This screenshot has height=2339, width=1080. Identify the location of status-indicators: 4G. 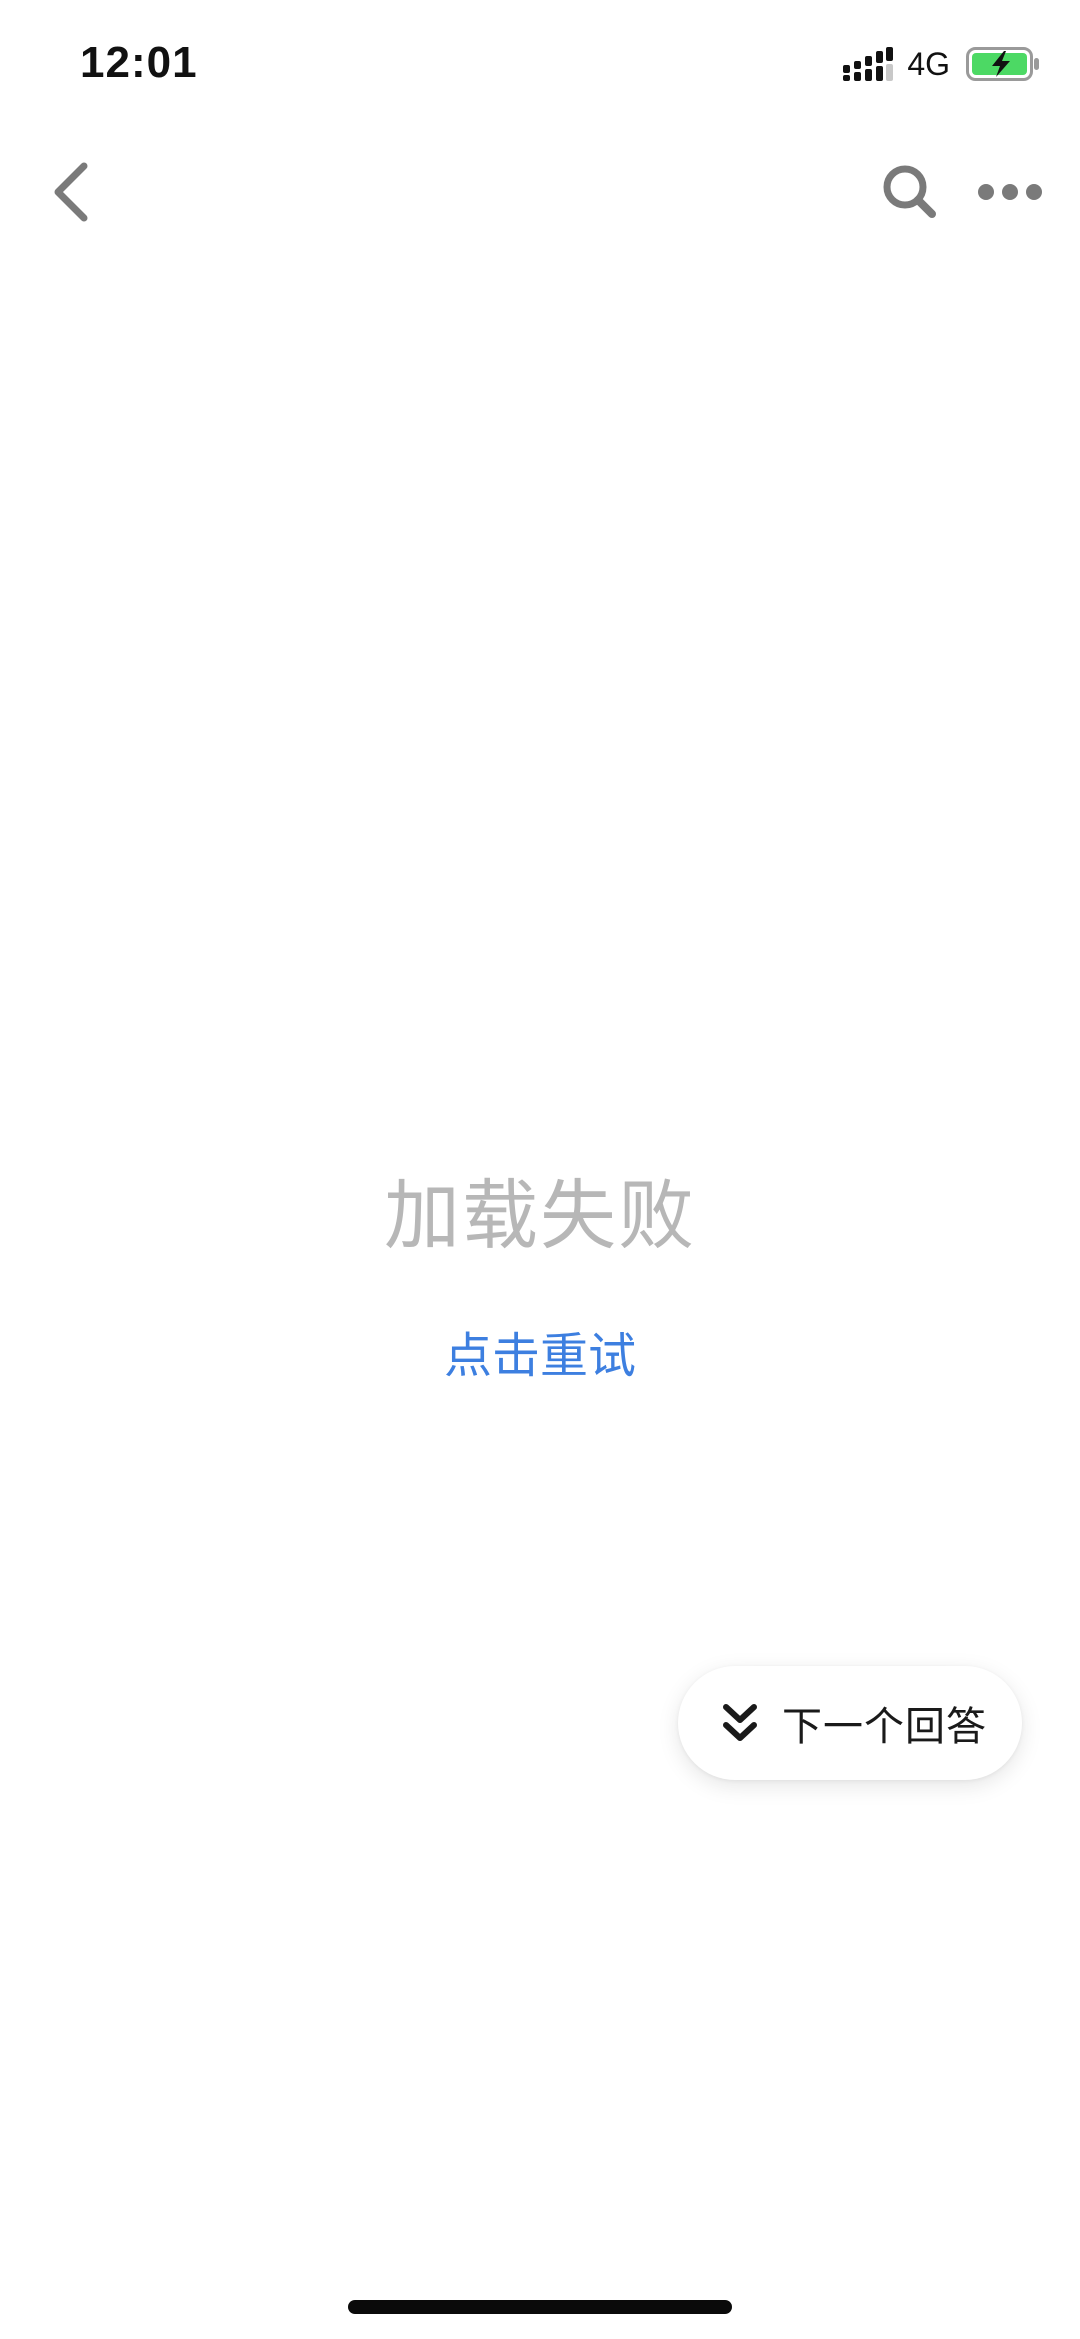
(941, 64).